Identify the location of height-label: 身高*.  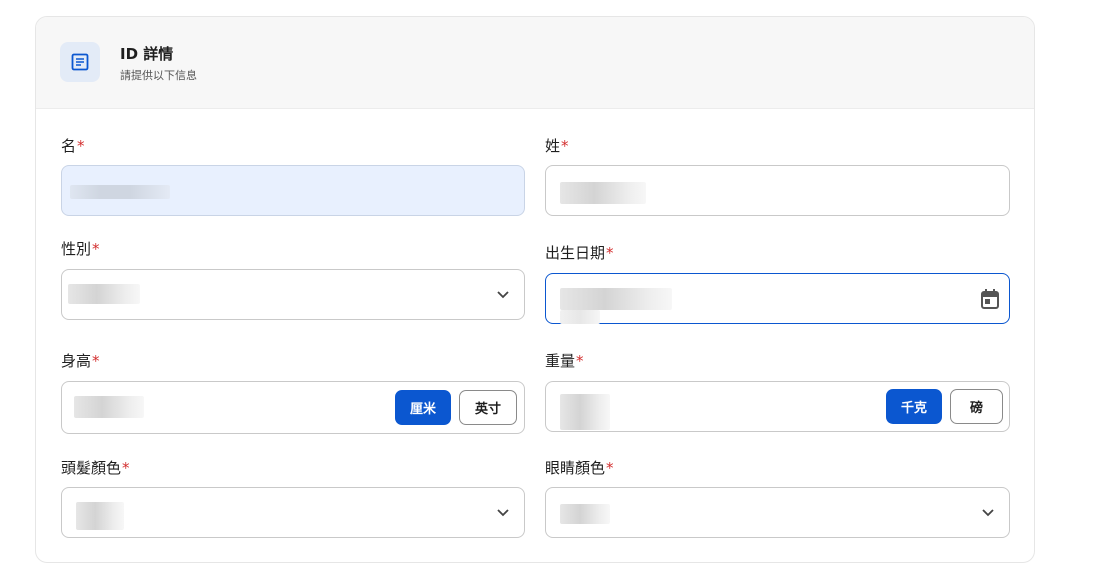
(80, 361).